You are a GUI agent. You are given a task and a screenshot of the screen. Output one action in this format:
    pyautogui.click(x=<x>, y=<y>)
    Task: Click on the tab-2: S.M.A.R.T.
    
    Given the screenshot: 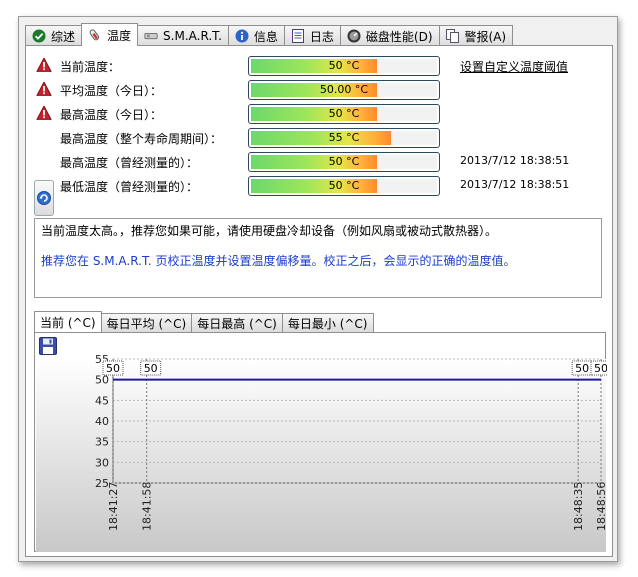 What is the action you would take?
    pyautogui.click(x=183, y=35)
    